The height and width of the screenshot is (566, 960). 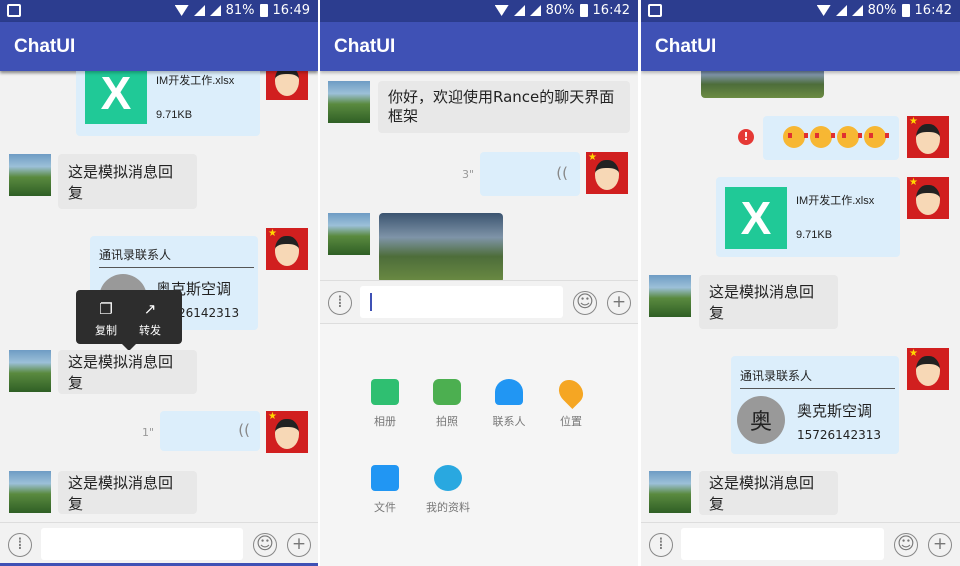 I want to click on contacts-option: 联系人, so click(x=509, y=404).